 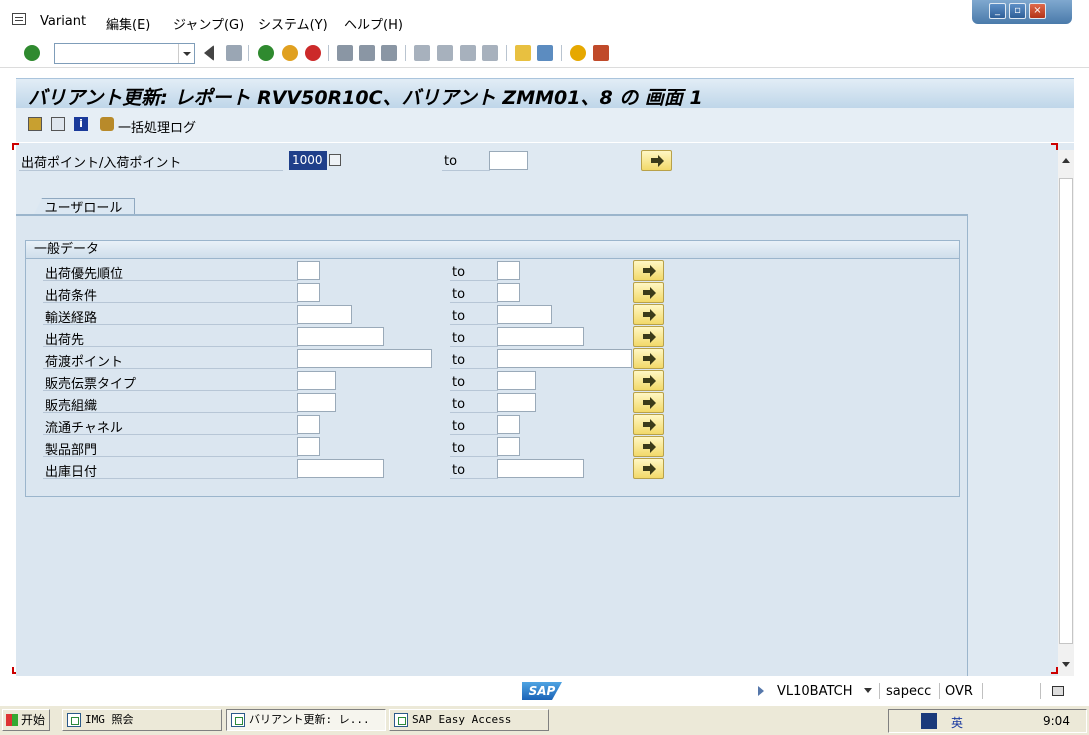 What do you see at coordinates (335, 160) in the screenshot?
I see `multiple-selection-icon` at bounding box center [335, 160].